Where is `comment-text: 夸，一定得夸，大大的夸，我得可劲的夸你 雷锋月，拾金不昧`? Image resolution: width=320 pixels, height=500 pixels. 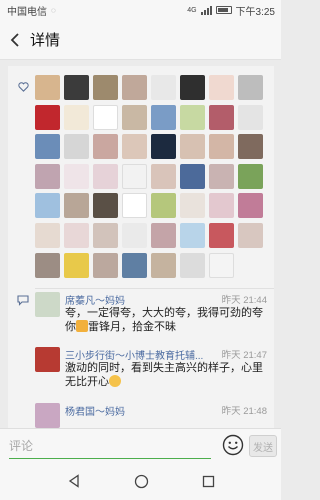 comment-text: 夸，一定得夸，大大的夸，我得可劲的夸你 雷锋月，拾金不昧 is located at coordinates (165, 320).